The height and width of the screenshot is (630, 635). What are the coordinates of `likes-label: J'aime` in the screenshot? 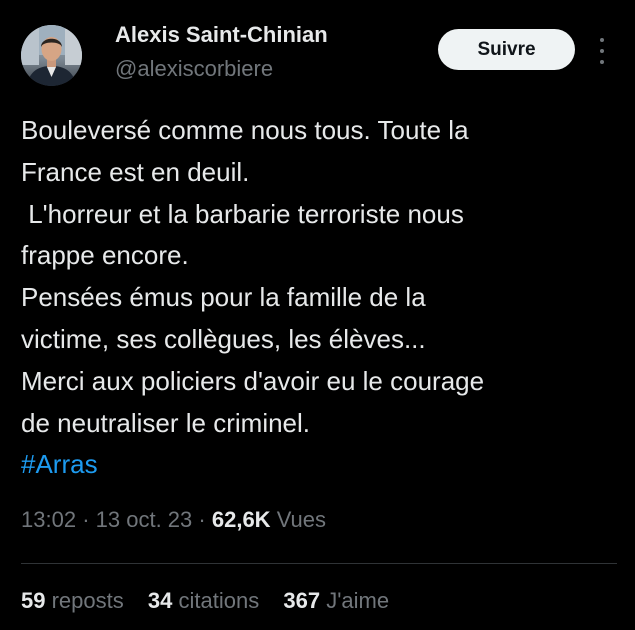 It's located at (358, 600).